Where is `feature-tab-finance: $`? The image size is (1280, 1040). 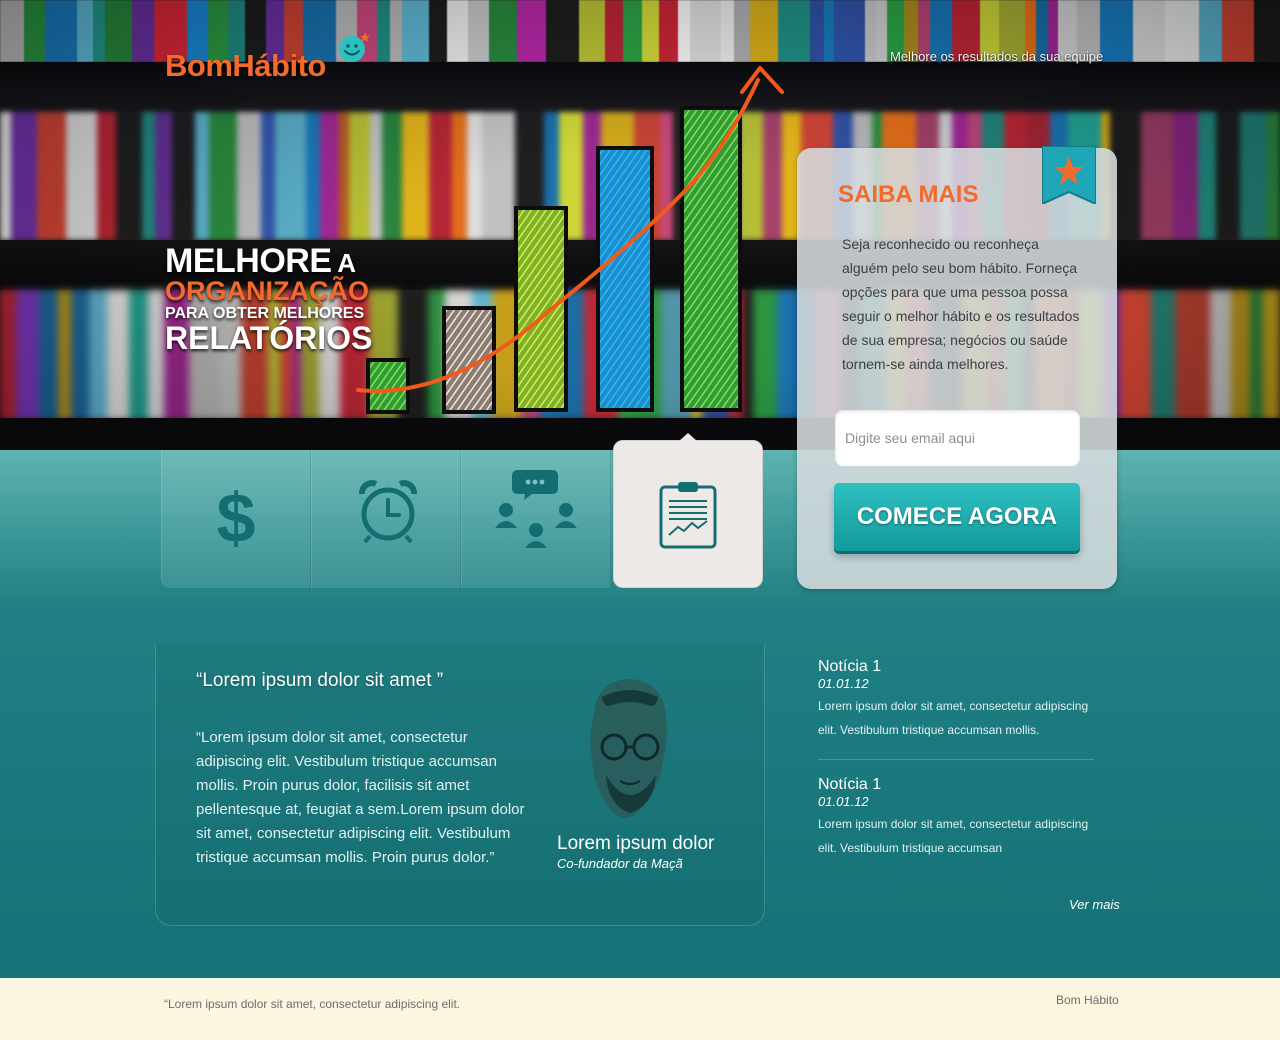 feature-tab-finance: $ is located at coordinates (236, 519).